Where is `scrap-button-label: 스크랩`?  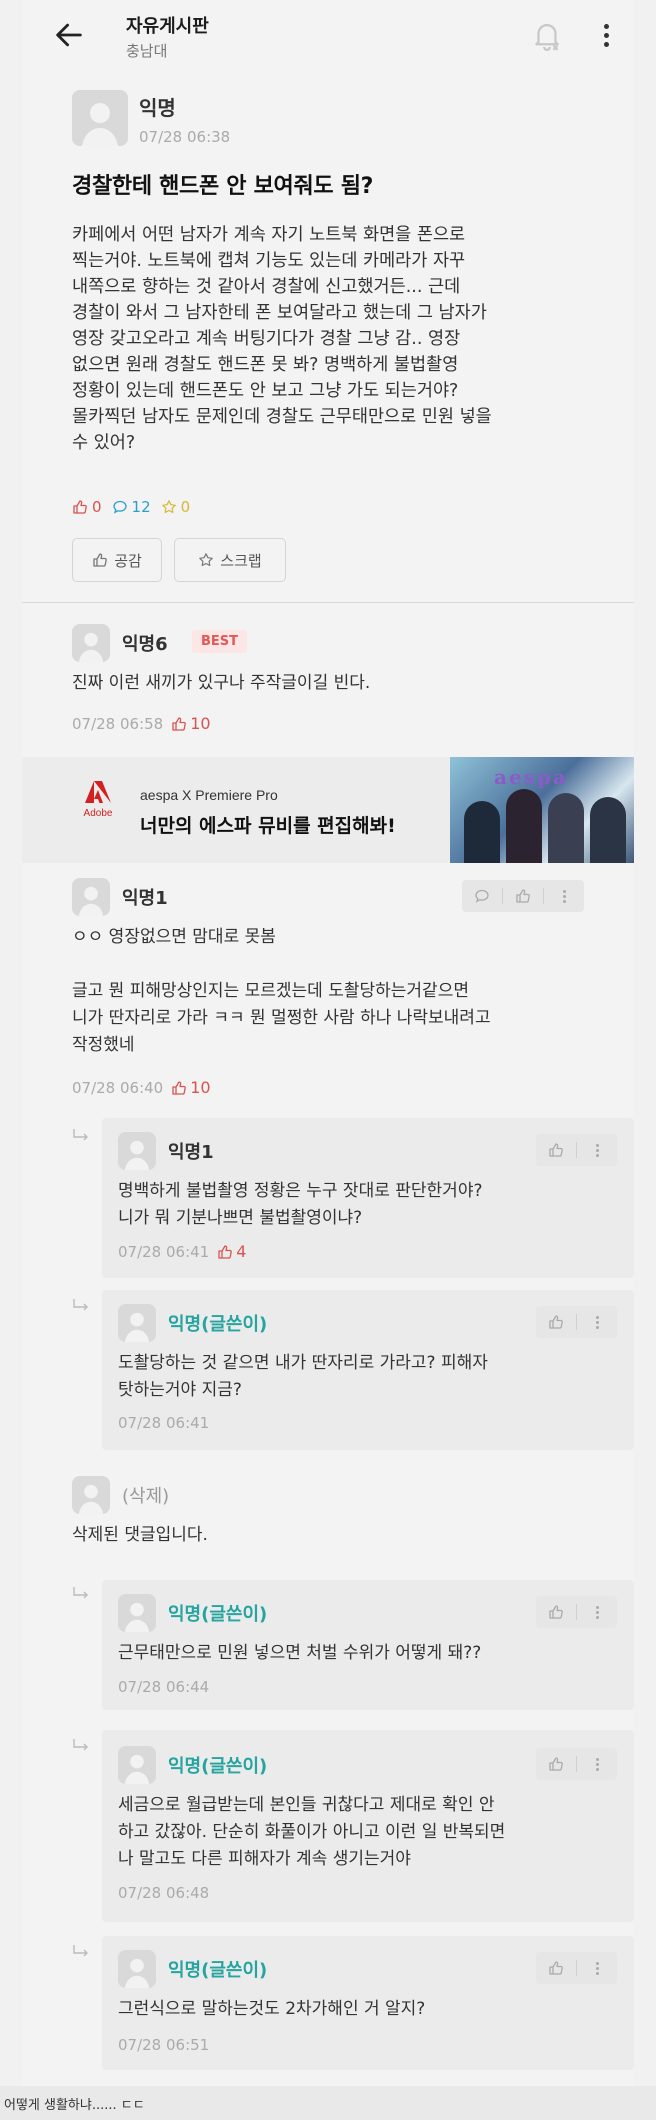 scrap-button-label: 스크랩 is located at coordinates (241, 560).